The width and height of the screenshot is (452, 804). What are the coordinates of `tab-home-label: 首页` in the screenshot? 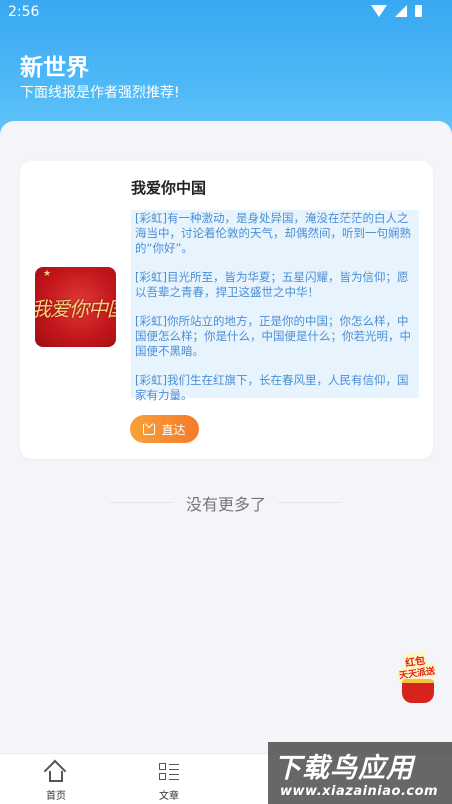 It's located at (56, 796).